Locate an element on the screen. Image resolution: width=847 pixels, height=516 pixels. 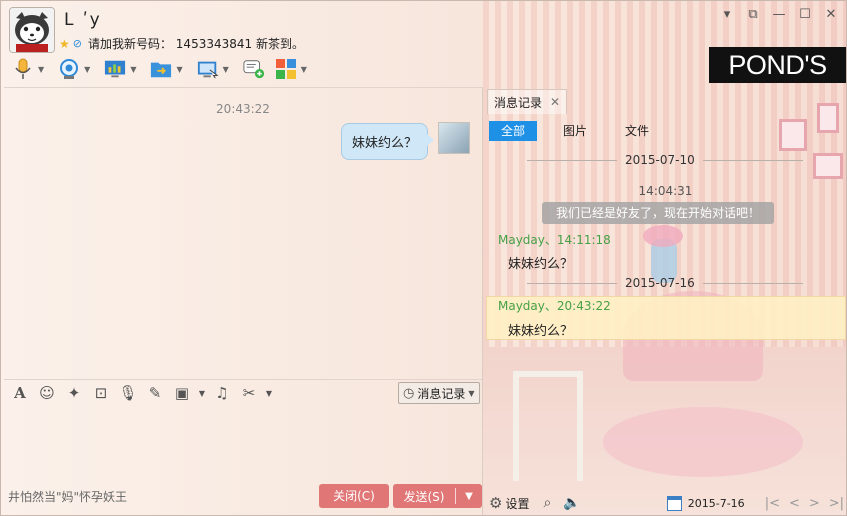
music-icon: ♫ is located at coordinates (222, 393).